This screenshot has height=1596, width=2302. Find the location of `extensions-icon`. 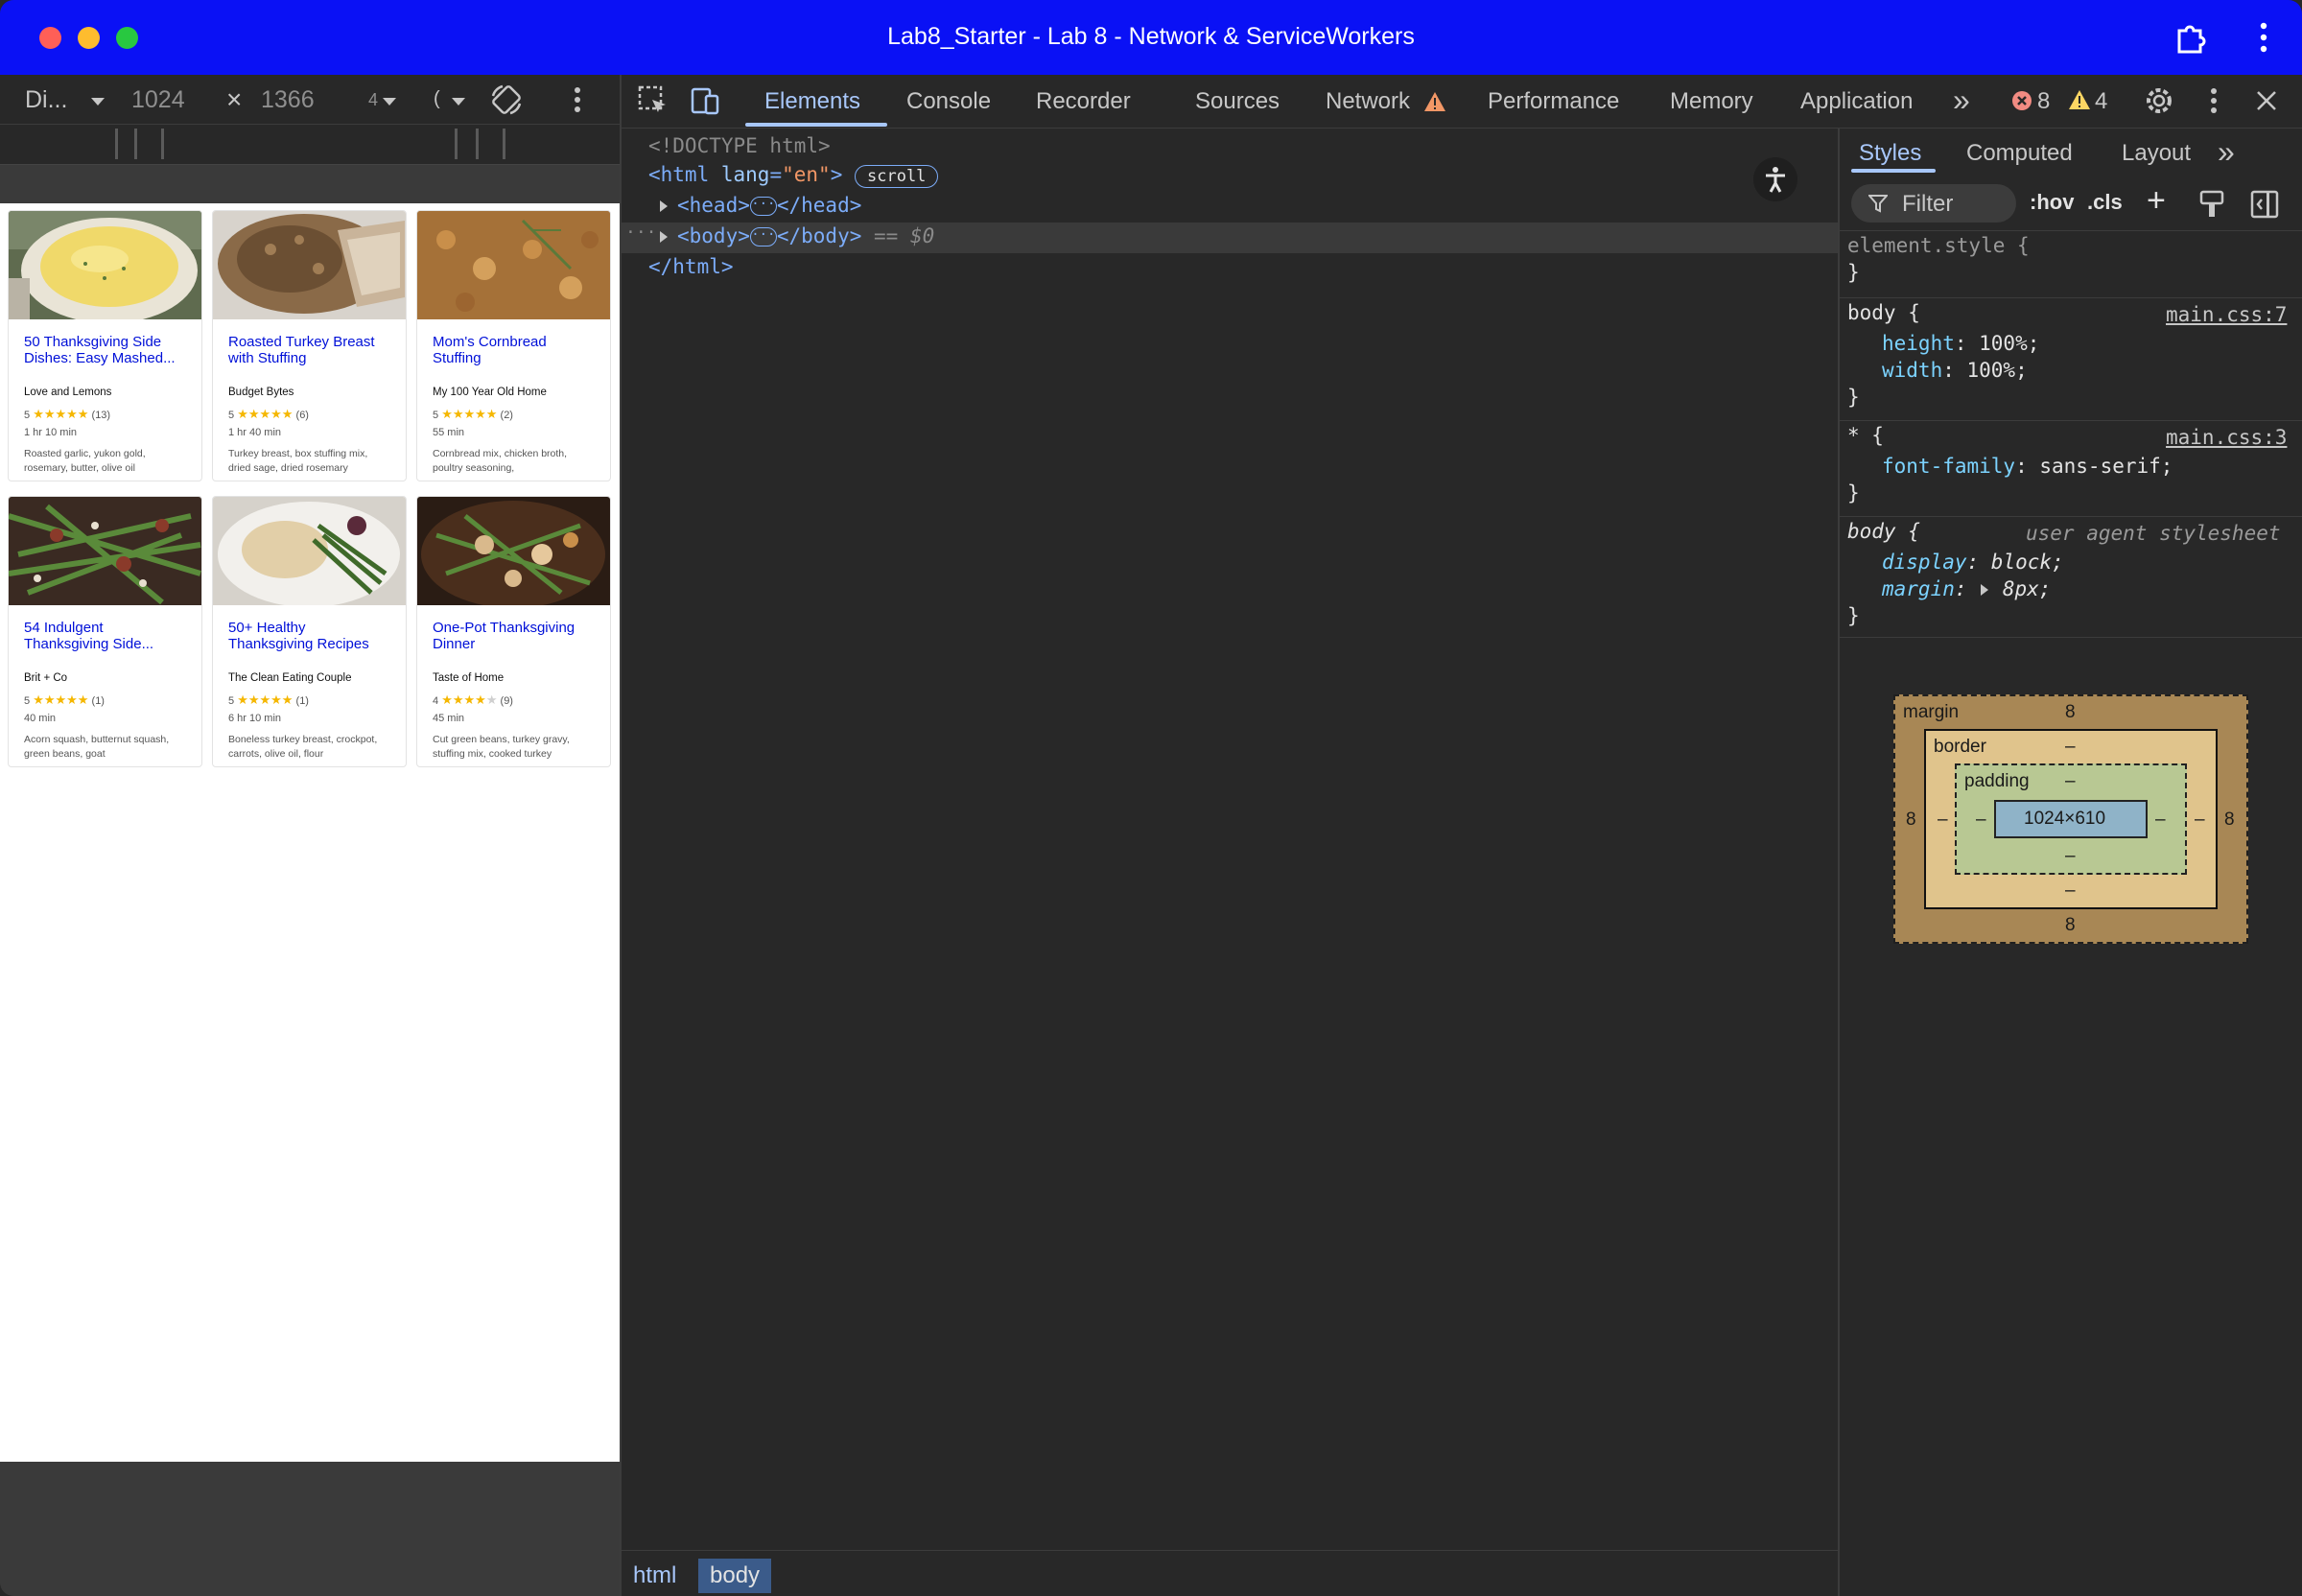

extensions-icon is located at coordinates (2189, 37).